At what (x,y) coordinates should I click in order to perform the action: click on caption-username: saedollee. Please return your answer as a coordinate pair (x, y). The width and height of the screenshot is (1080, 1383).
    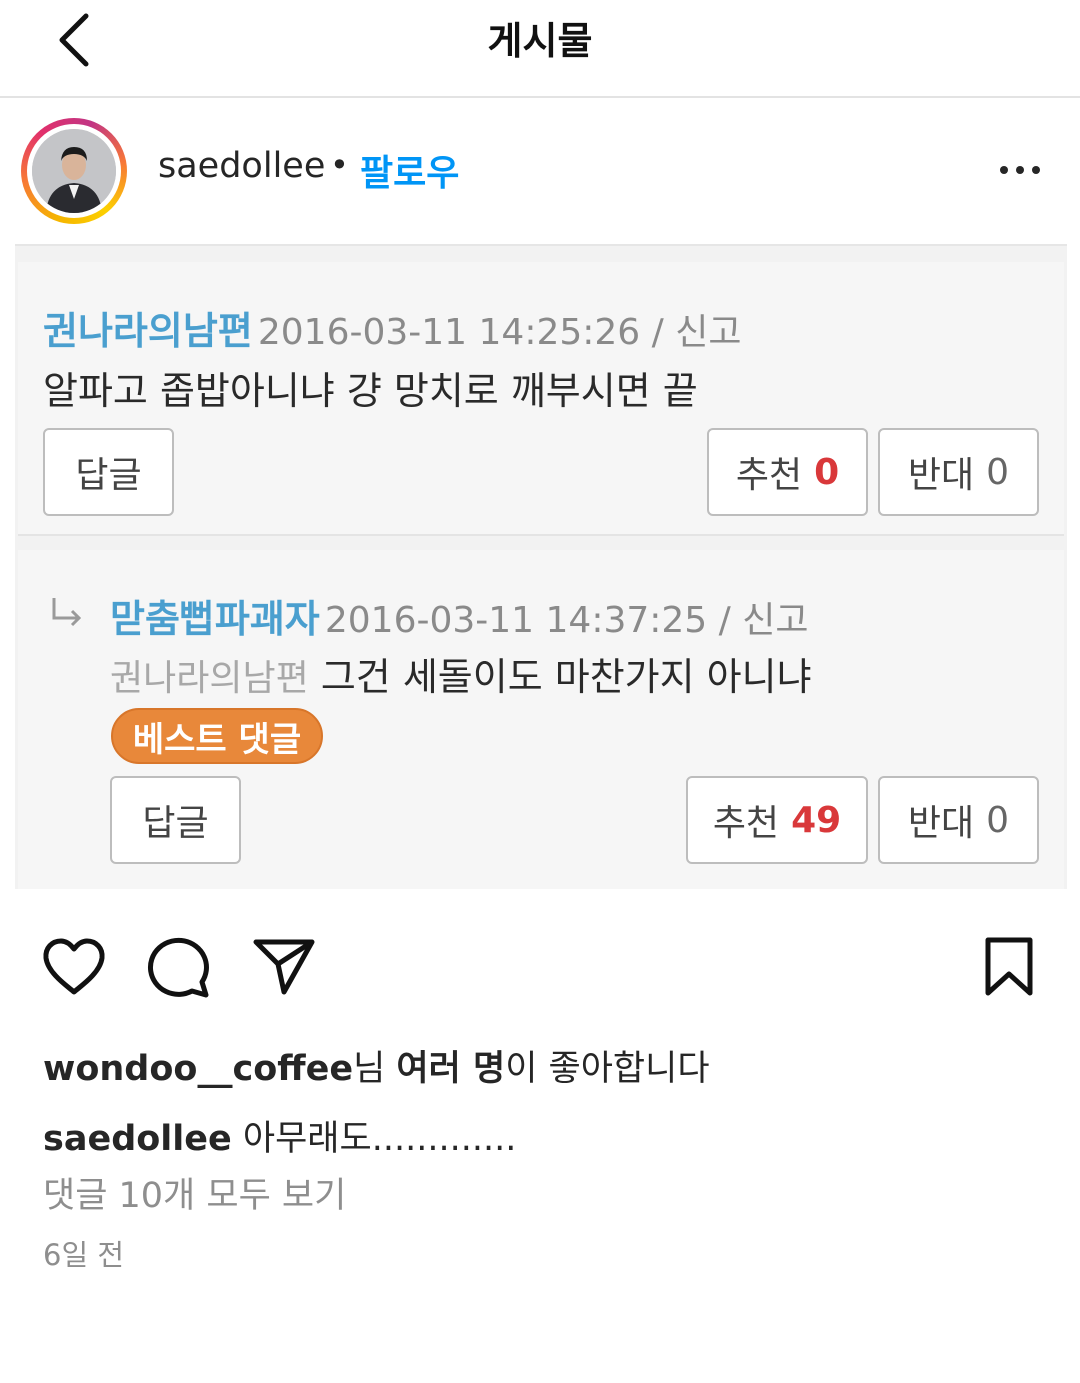
    Looking at the image, I should click on (137, 1139).